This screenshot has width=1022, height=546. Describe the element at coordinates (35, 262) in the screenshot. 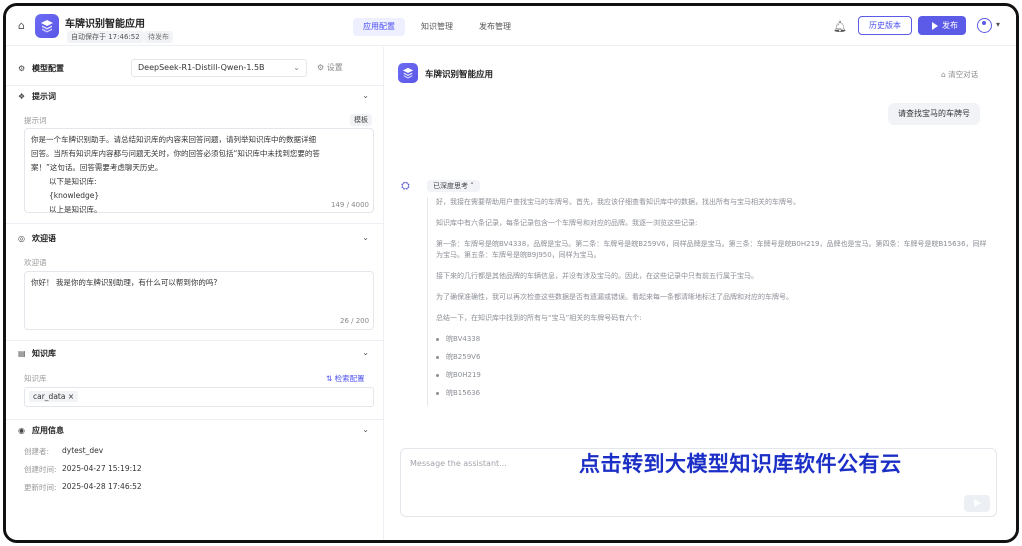

I see `welcome-label: 欢迎语` at that location.